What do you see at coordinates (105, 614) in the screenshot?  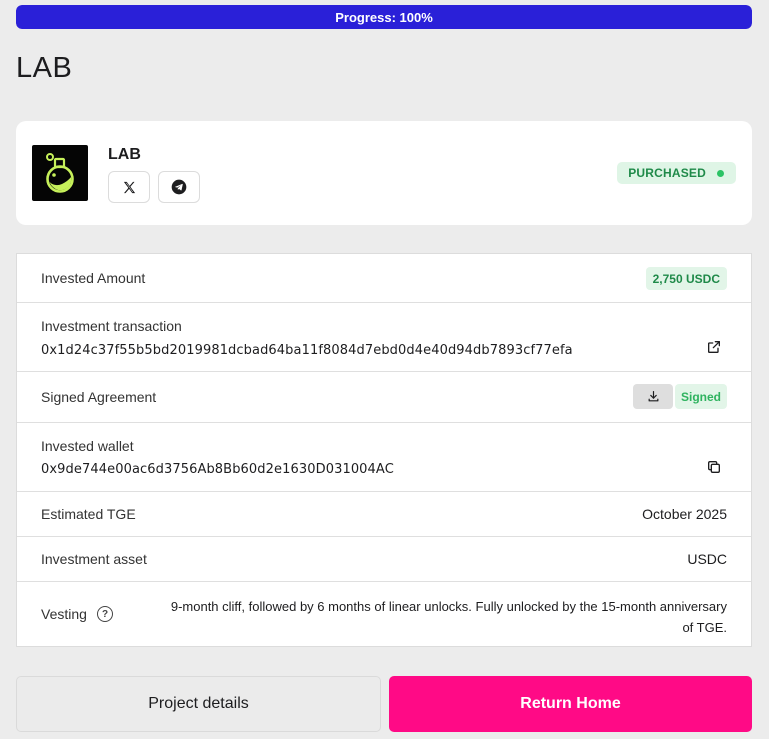 I see `help-icon: ?` at bounding box center [105, 614].